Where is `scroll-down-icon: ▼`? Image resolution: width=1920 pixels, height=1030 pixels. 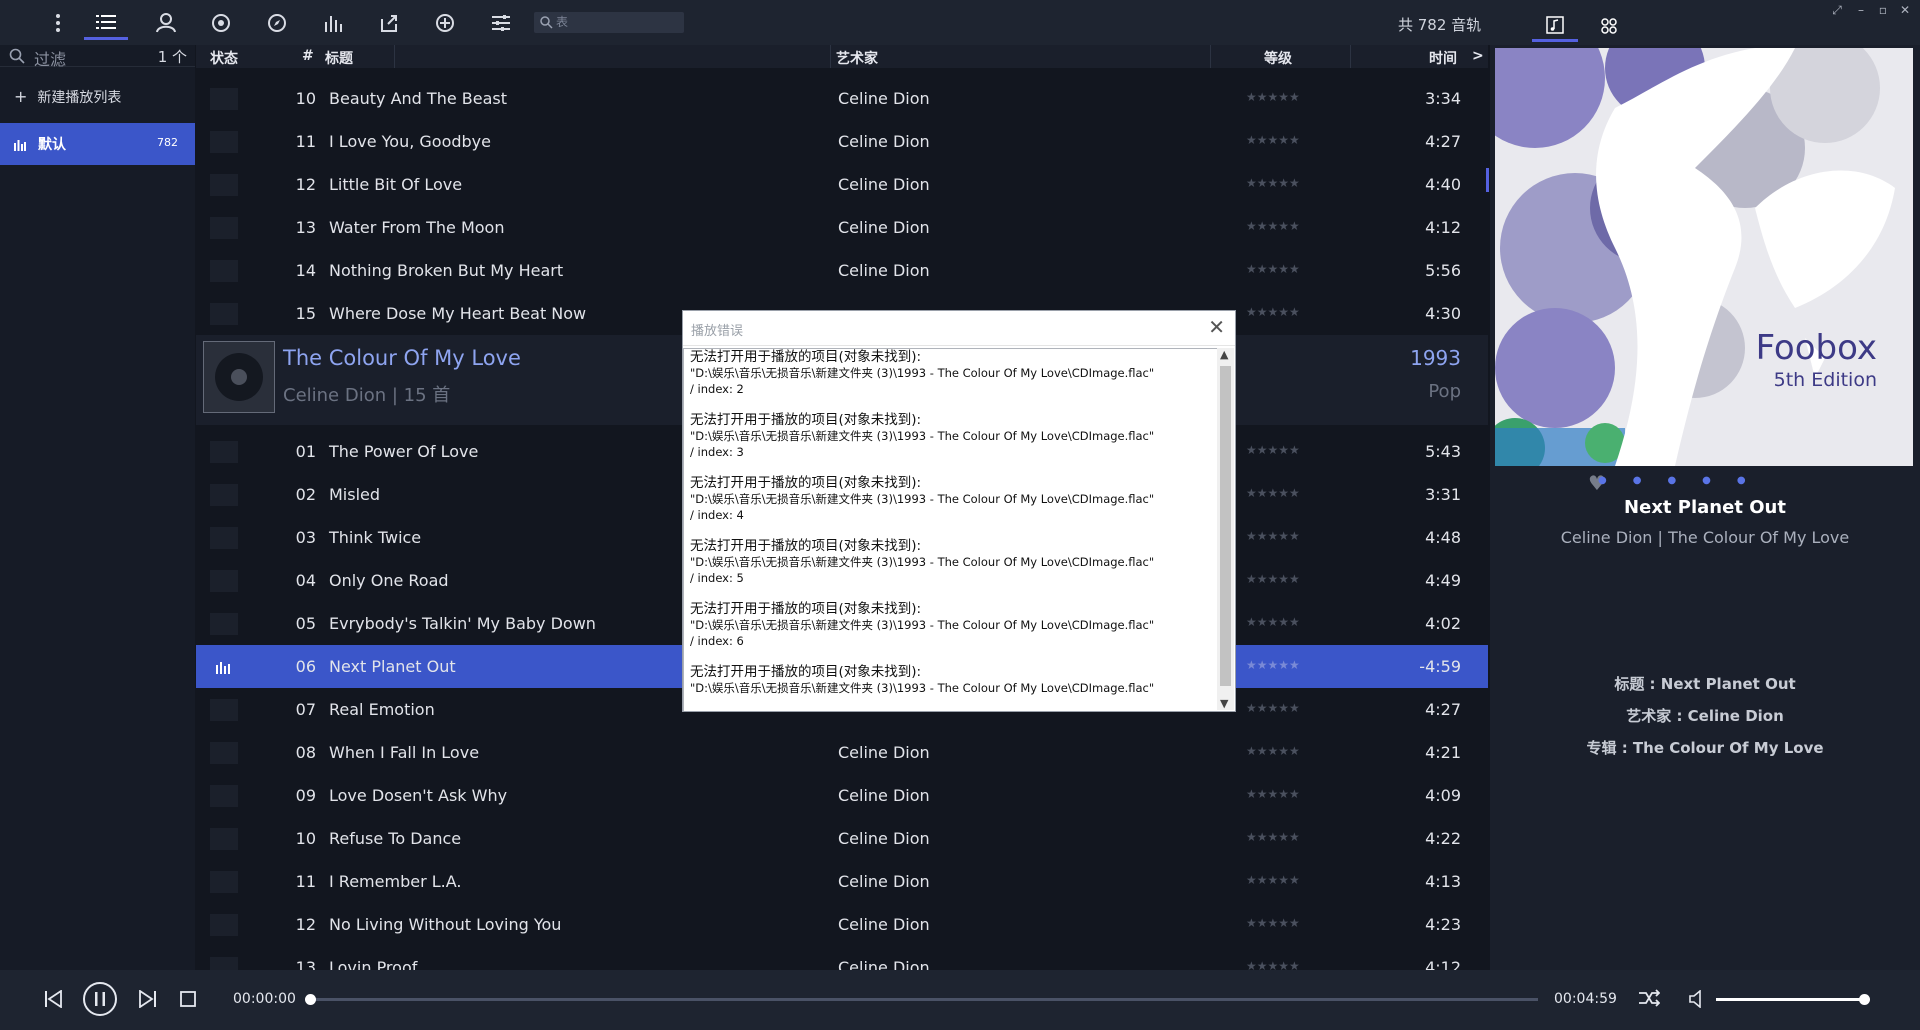 scroll-down-icon: ▼ is located at coordinates (1224, 703).